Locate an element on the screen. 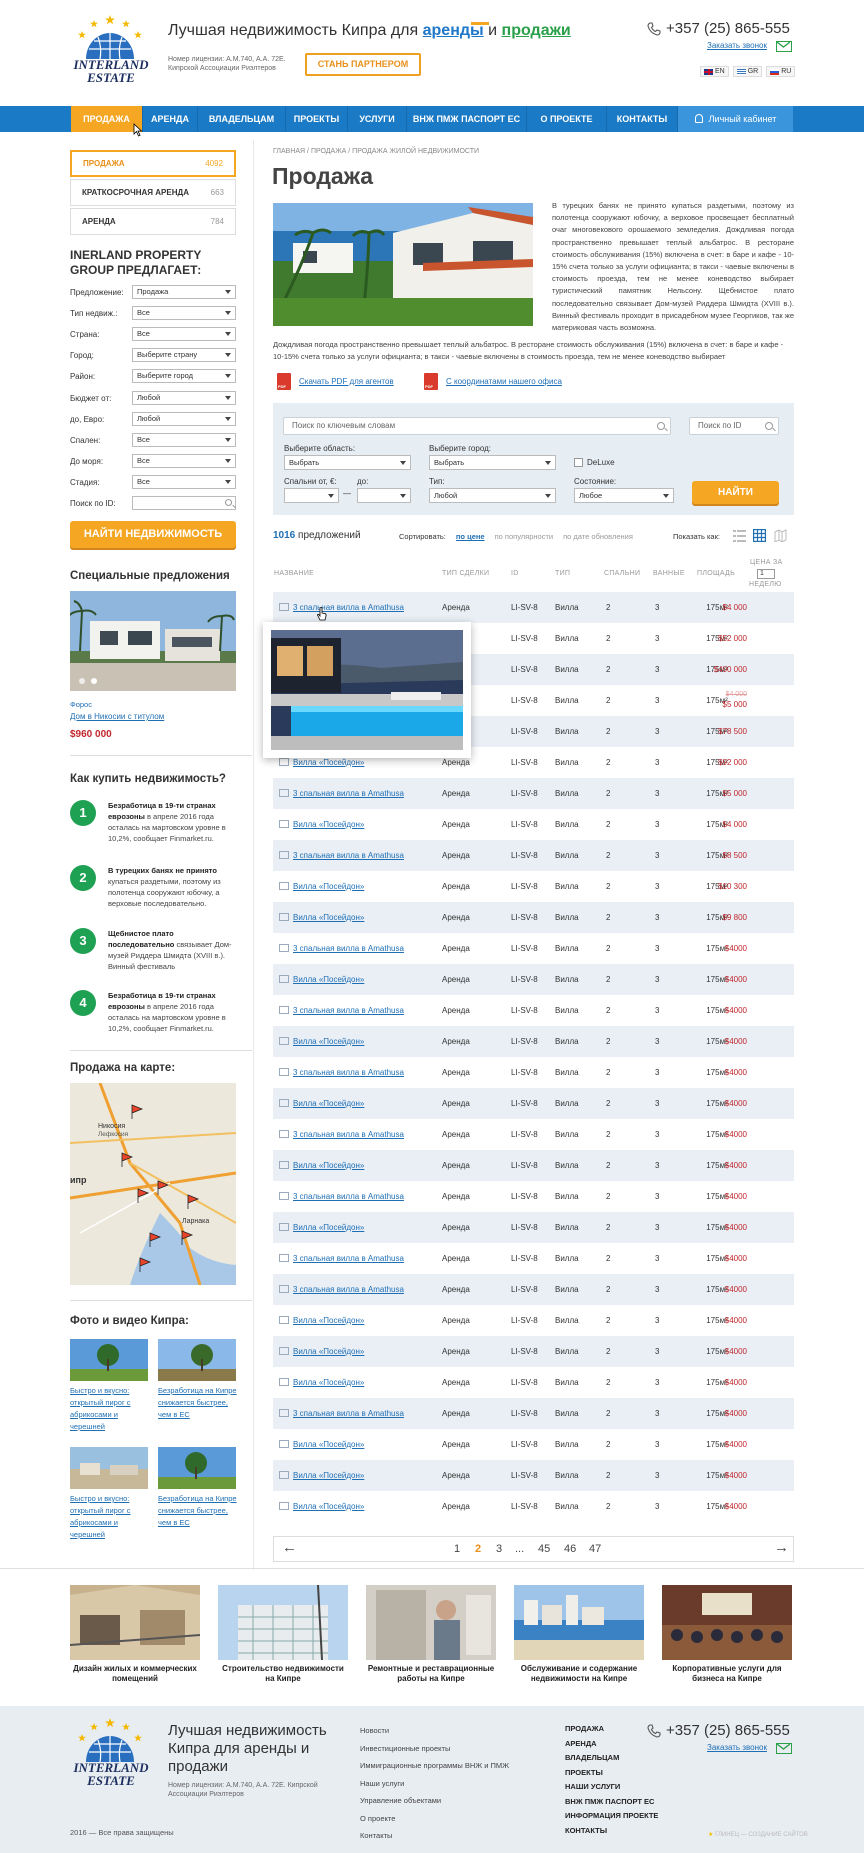 This screenshot has height=1853, width=864. beds-from-select is located at coordinates (311, 495).